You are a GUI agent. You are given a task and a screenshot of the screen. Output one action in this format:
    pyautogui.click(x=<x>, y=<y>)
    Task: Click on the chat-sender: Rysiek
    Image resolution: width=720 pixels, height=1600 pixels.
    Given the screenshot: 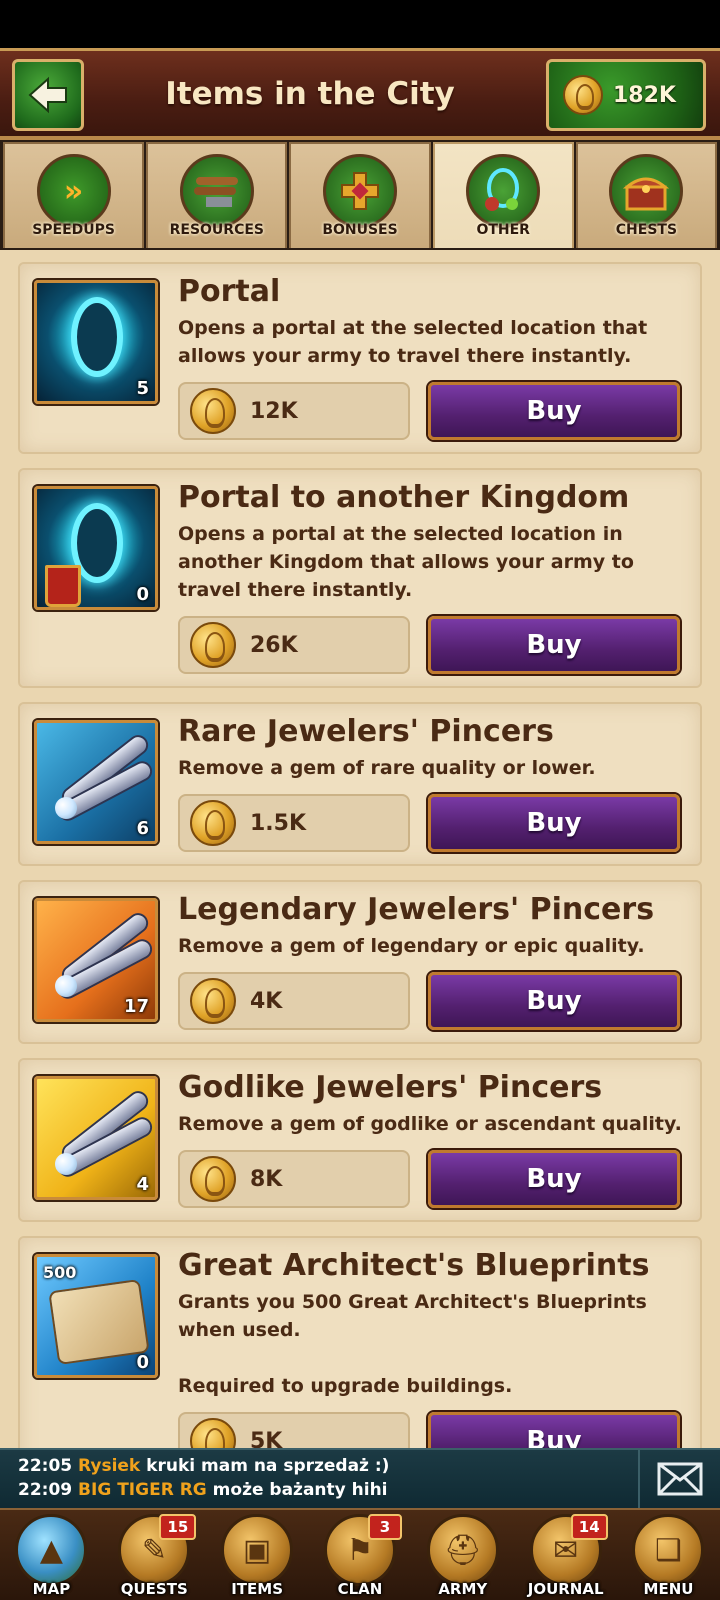 What is the action you would take?
    pyautogui.click(x=109, y=1466)
    